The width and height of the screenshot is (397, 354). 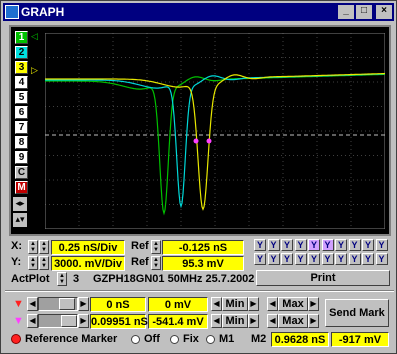 What do you see at coordinates (16, 262) in the screenshot?
I see `y-axis-label: Y:` at bounding box center [16, 262].